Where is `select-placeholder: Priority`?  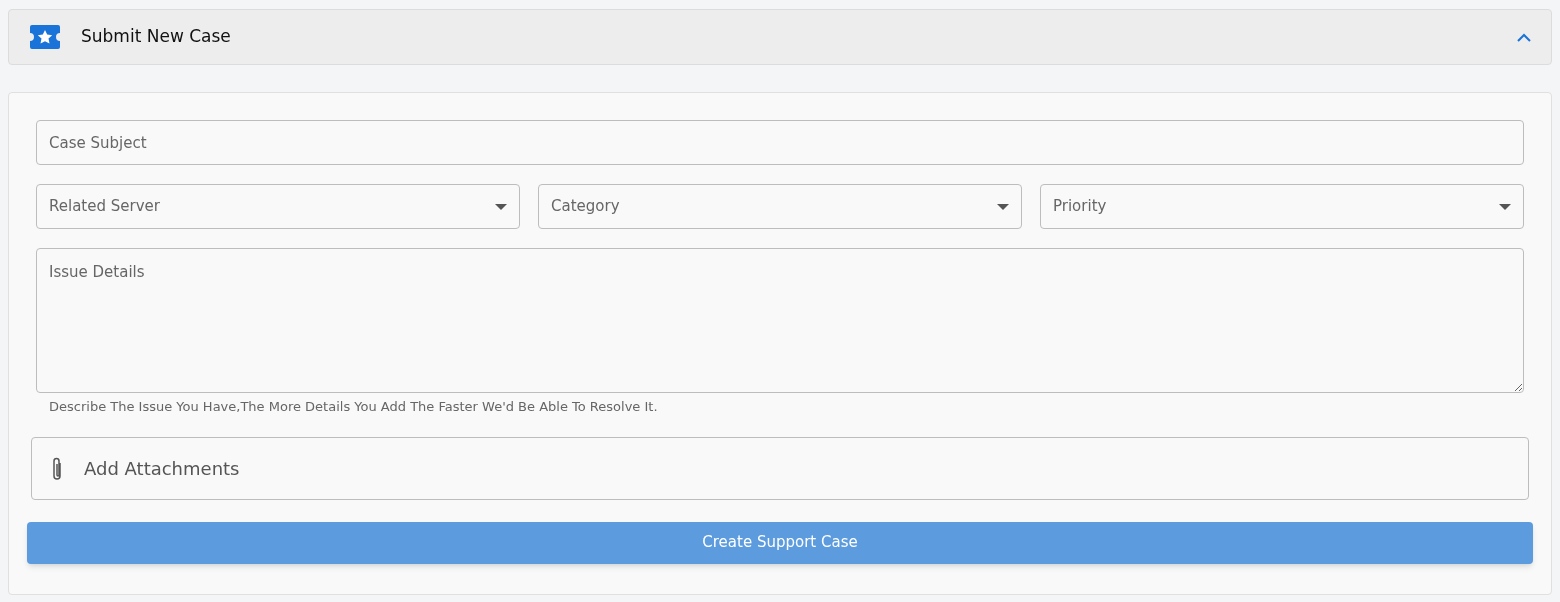 select-placeholder: Priority is located at coordinates (1080, 207).